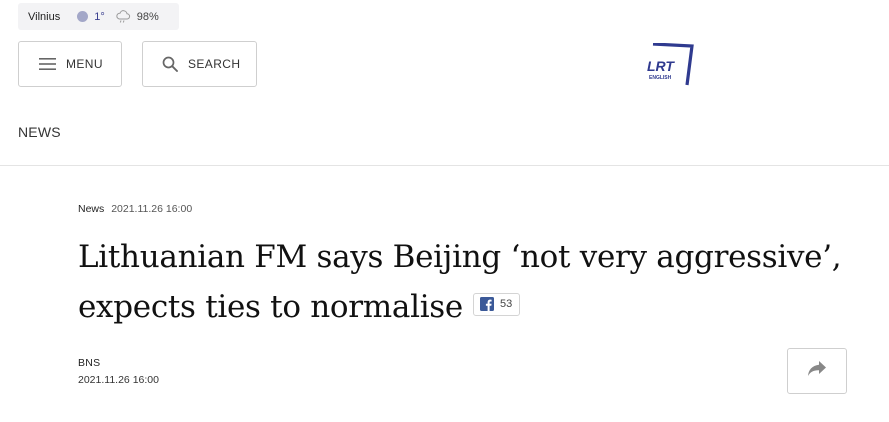  Describe the element at coordinates (44, 16) in the screenshot. I see `weather-city: Vilnius` at that location.